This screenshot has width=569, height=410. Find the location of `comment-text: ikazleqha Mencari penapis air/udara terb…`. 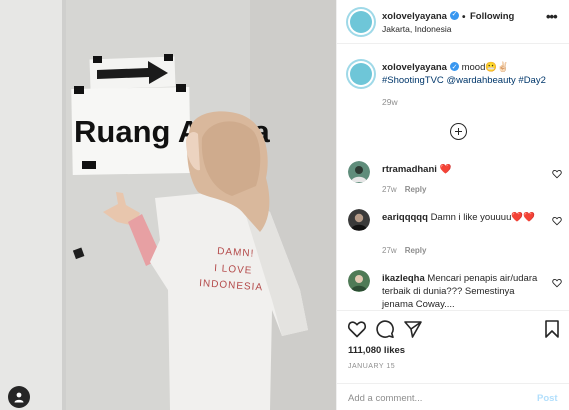

comment-text: ikazleqha Mencari penapis air/udara terb… is located at coordinates (464, 291).